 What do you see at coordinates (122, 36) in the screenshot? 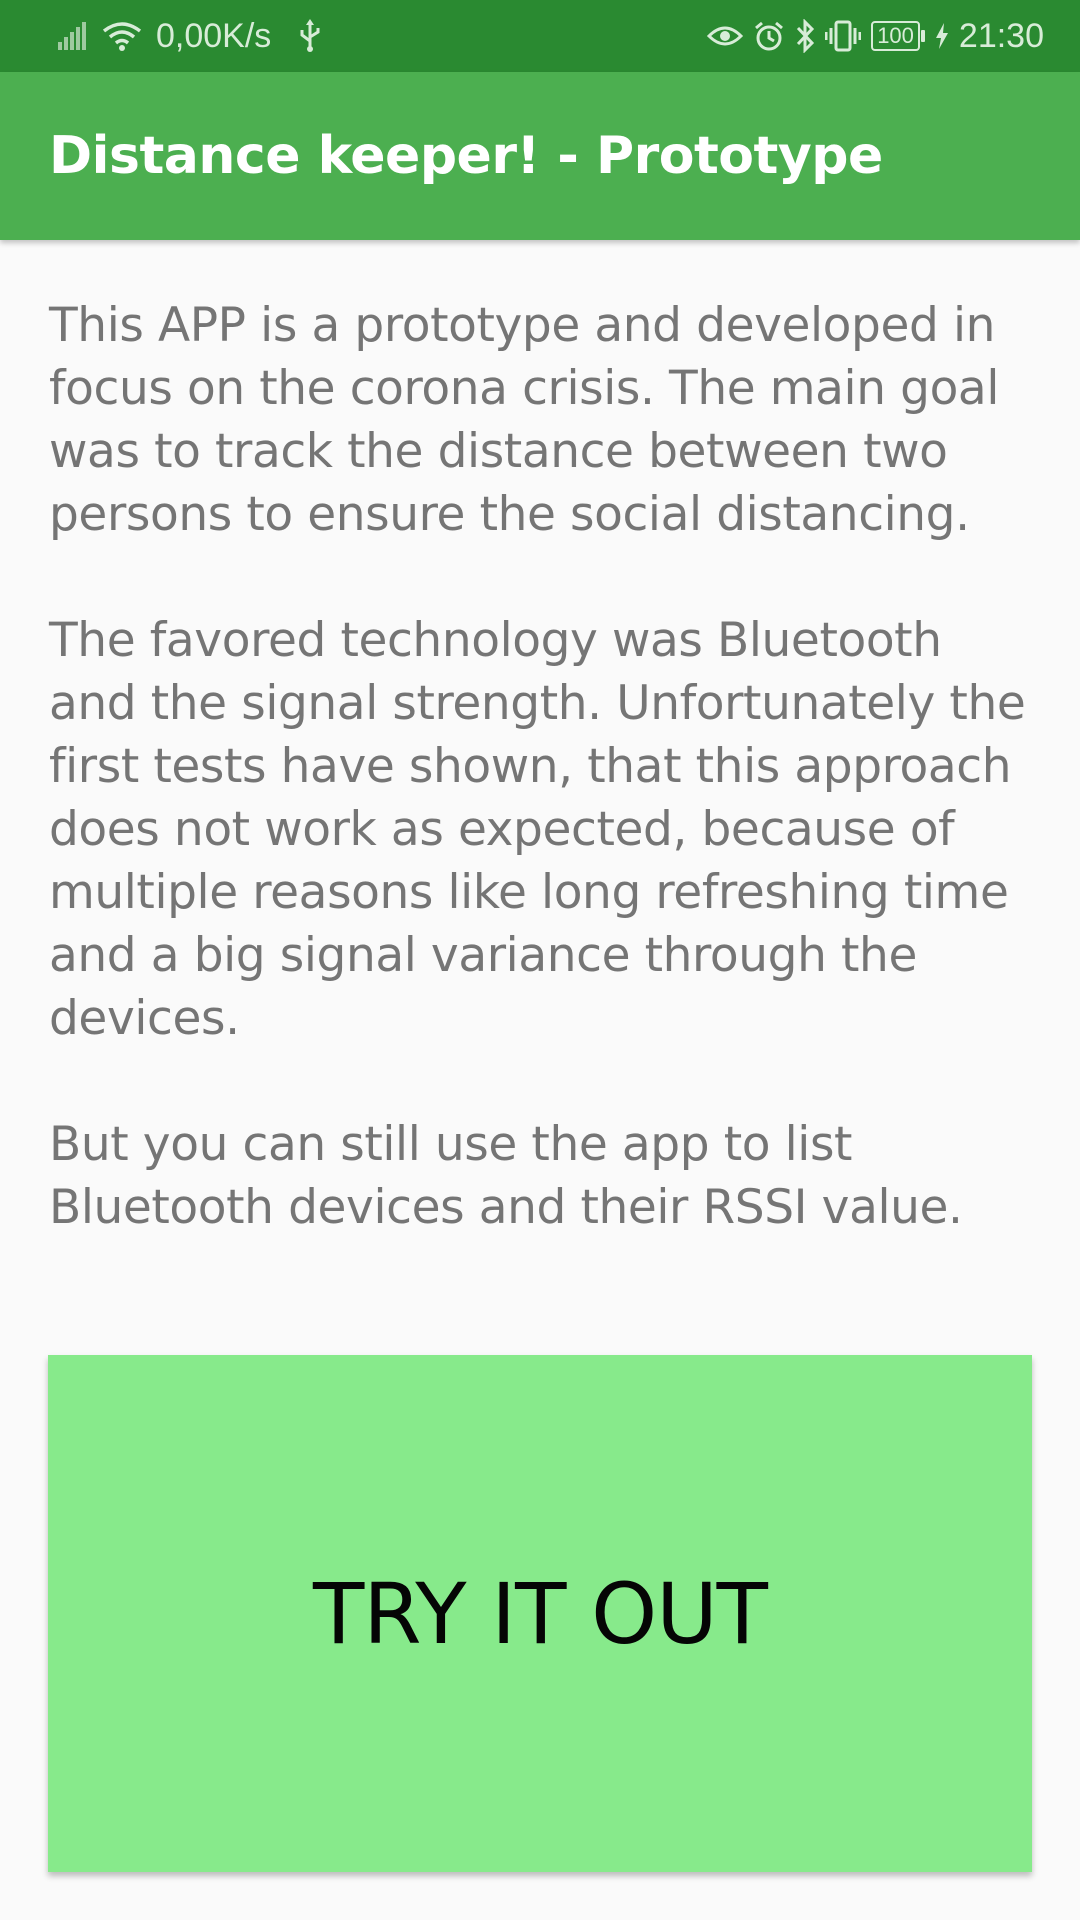
I see `wifi-icon` at bounding box center [122, 36].